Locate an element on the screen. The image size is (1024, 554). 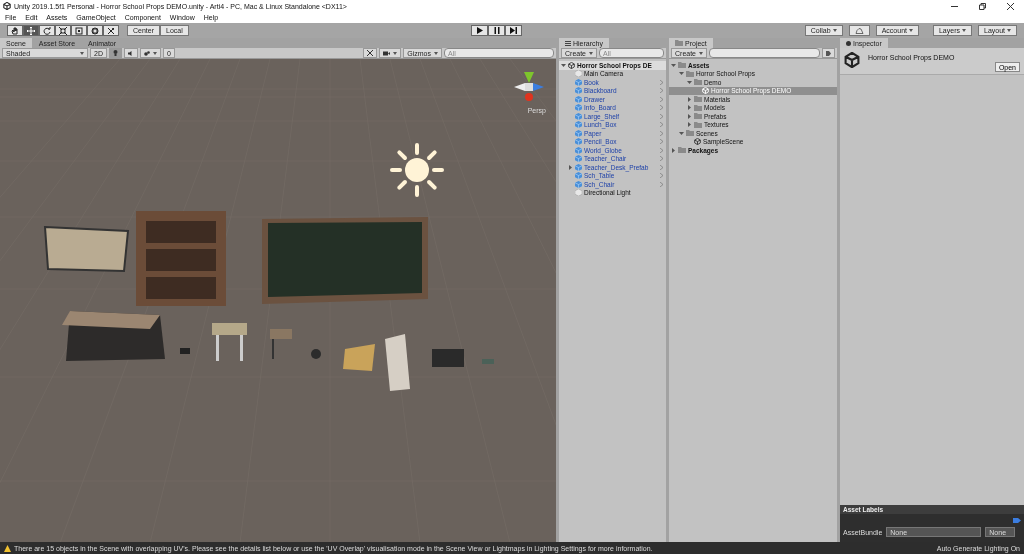
filter-button is located at coordinates (828, 53).